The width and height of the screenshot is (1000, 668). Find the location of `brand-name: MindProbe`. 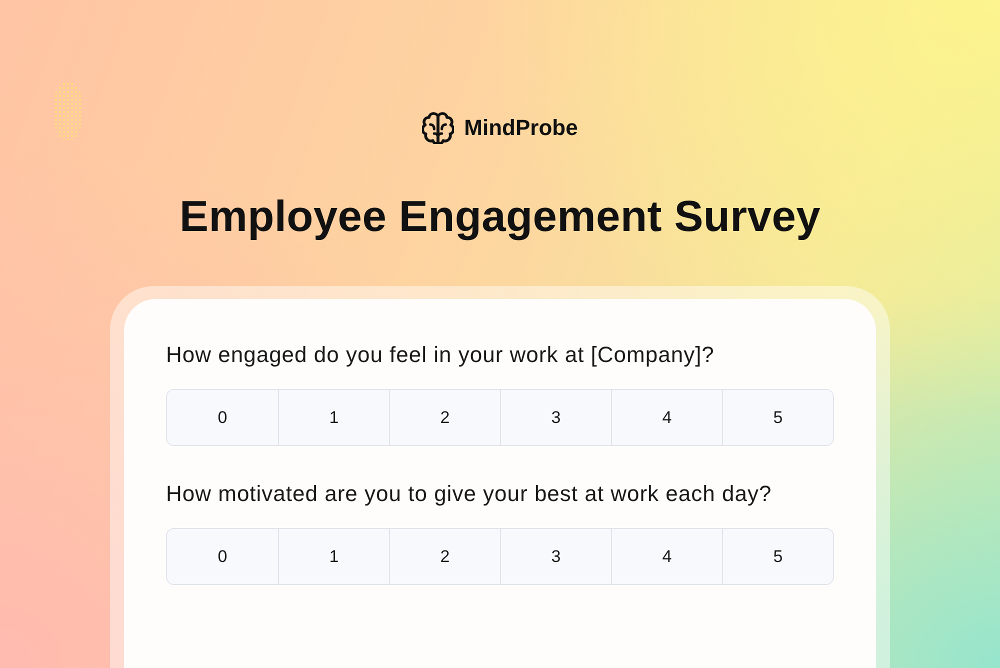

brand-name: MindProbe is located at coordinates (521, 128).